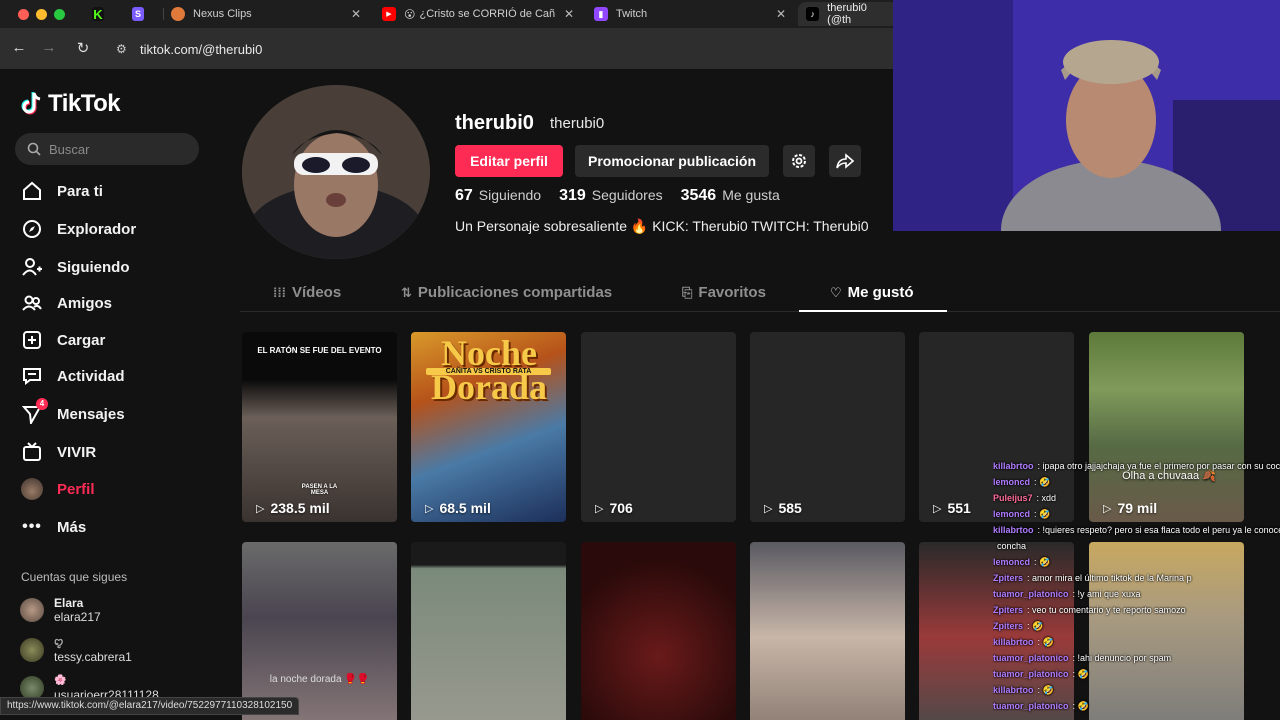 Image resolution: width=1280 pixels, height=720 pixels. Describe the element at coordinates (83, 48) in the screenshot. I see `reload-icon: ↻` at that location.